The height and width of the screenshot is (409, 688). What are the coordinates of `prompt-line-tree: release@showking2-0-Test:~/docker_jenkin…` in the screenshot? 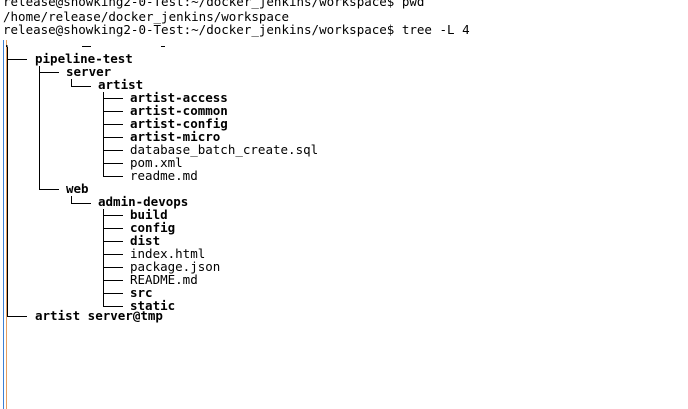 It's located at (236, 29).